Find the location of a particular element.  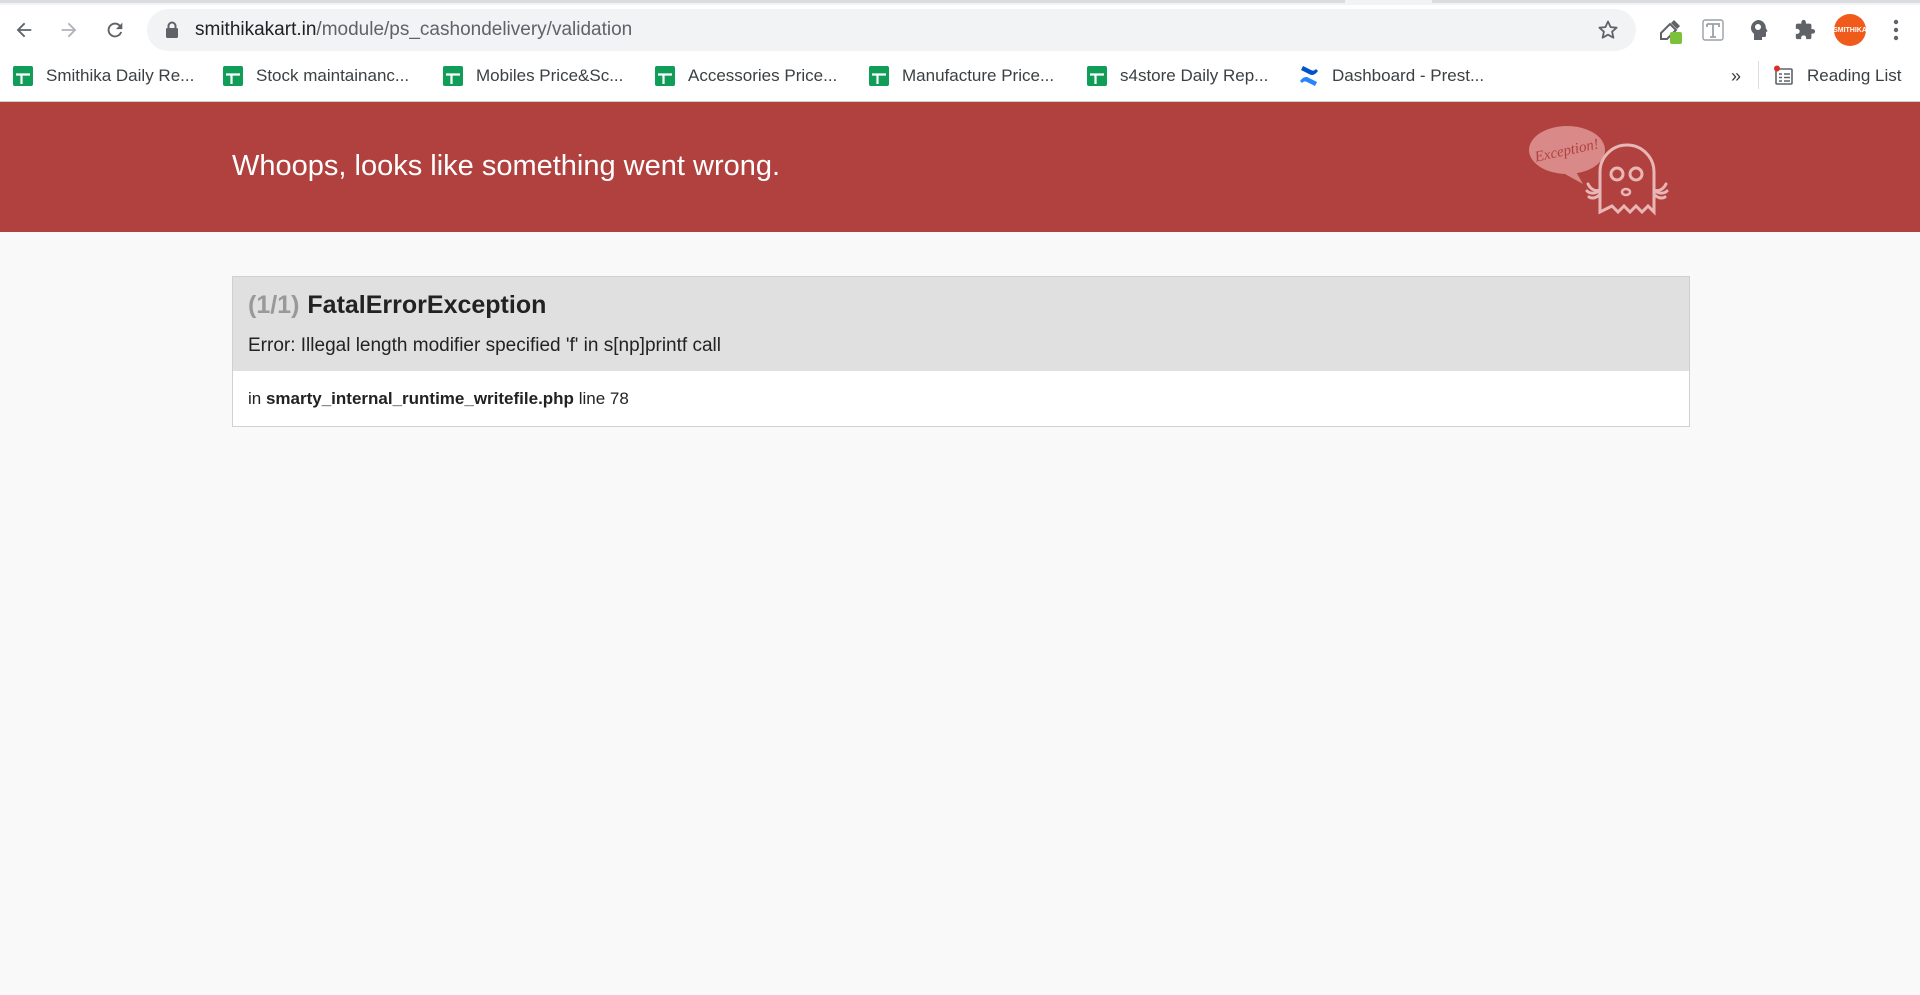

brain-extension-button is located at coordinates (1759, 30).